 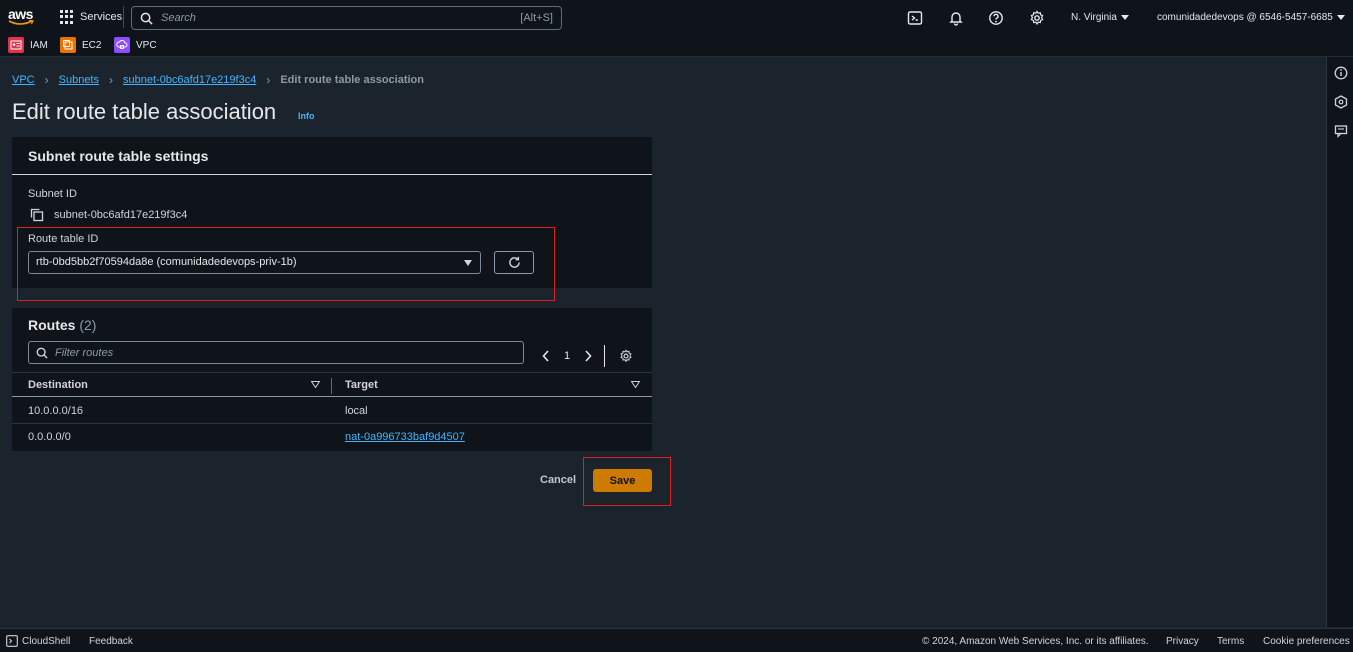 What do you see at coordinates (67, 17) in the screenshot?
I see `services-grid-icon` at bounding box center [67, 17].